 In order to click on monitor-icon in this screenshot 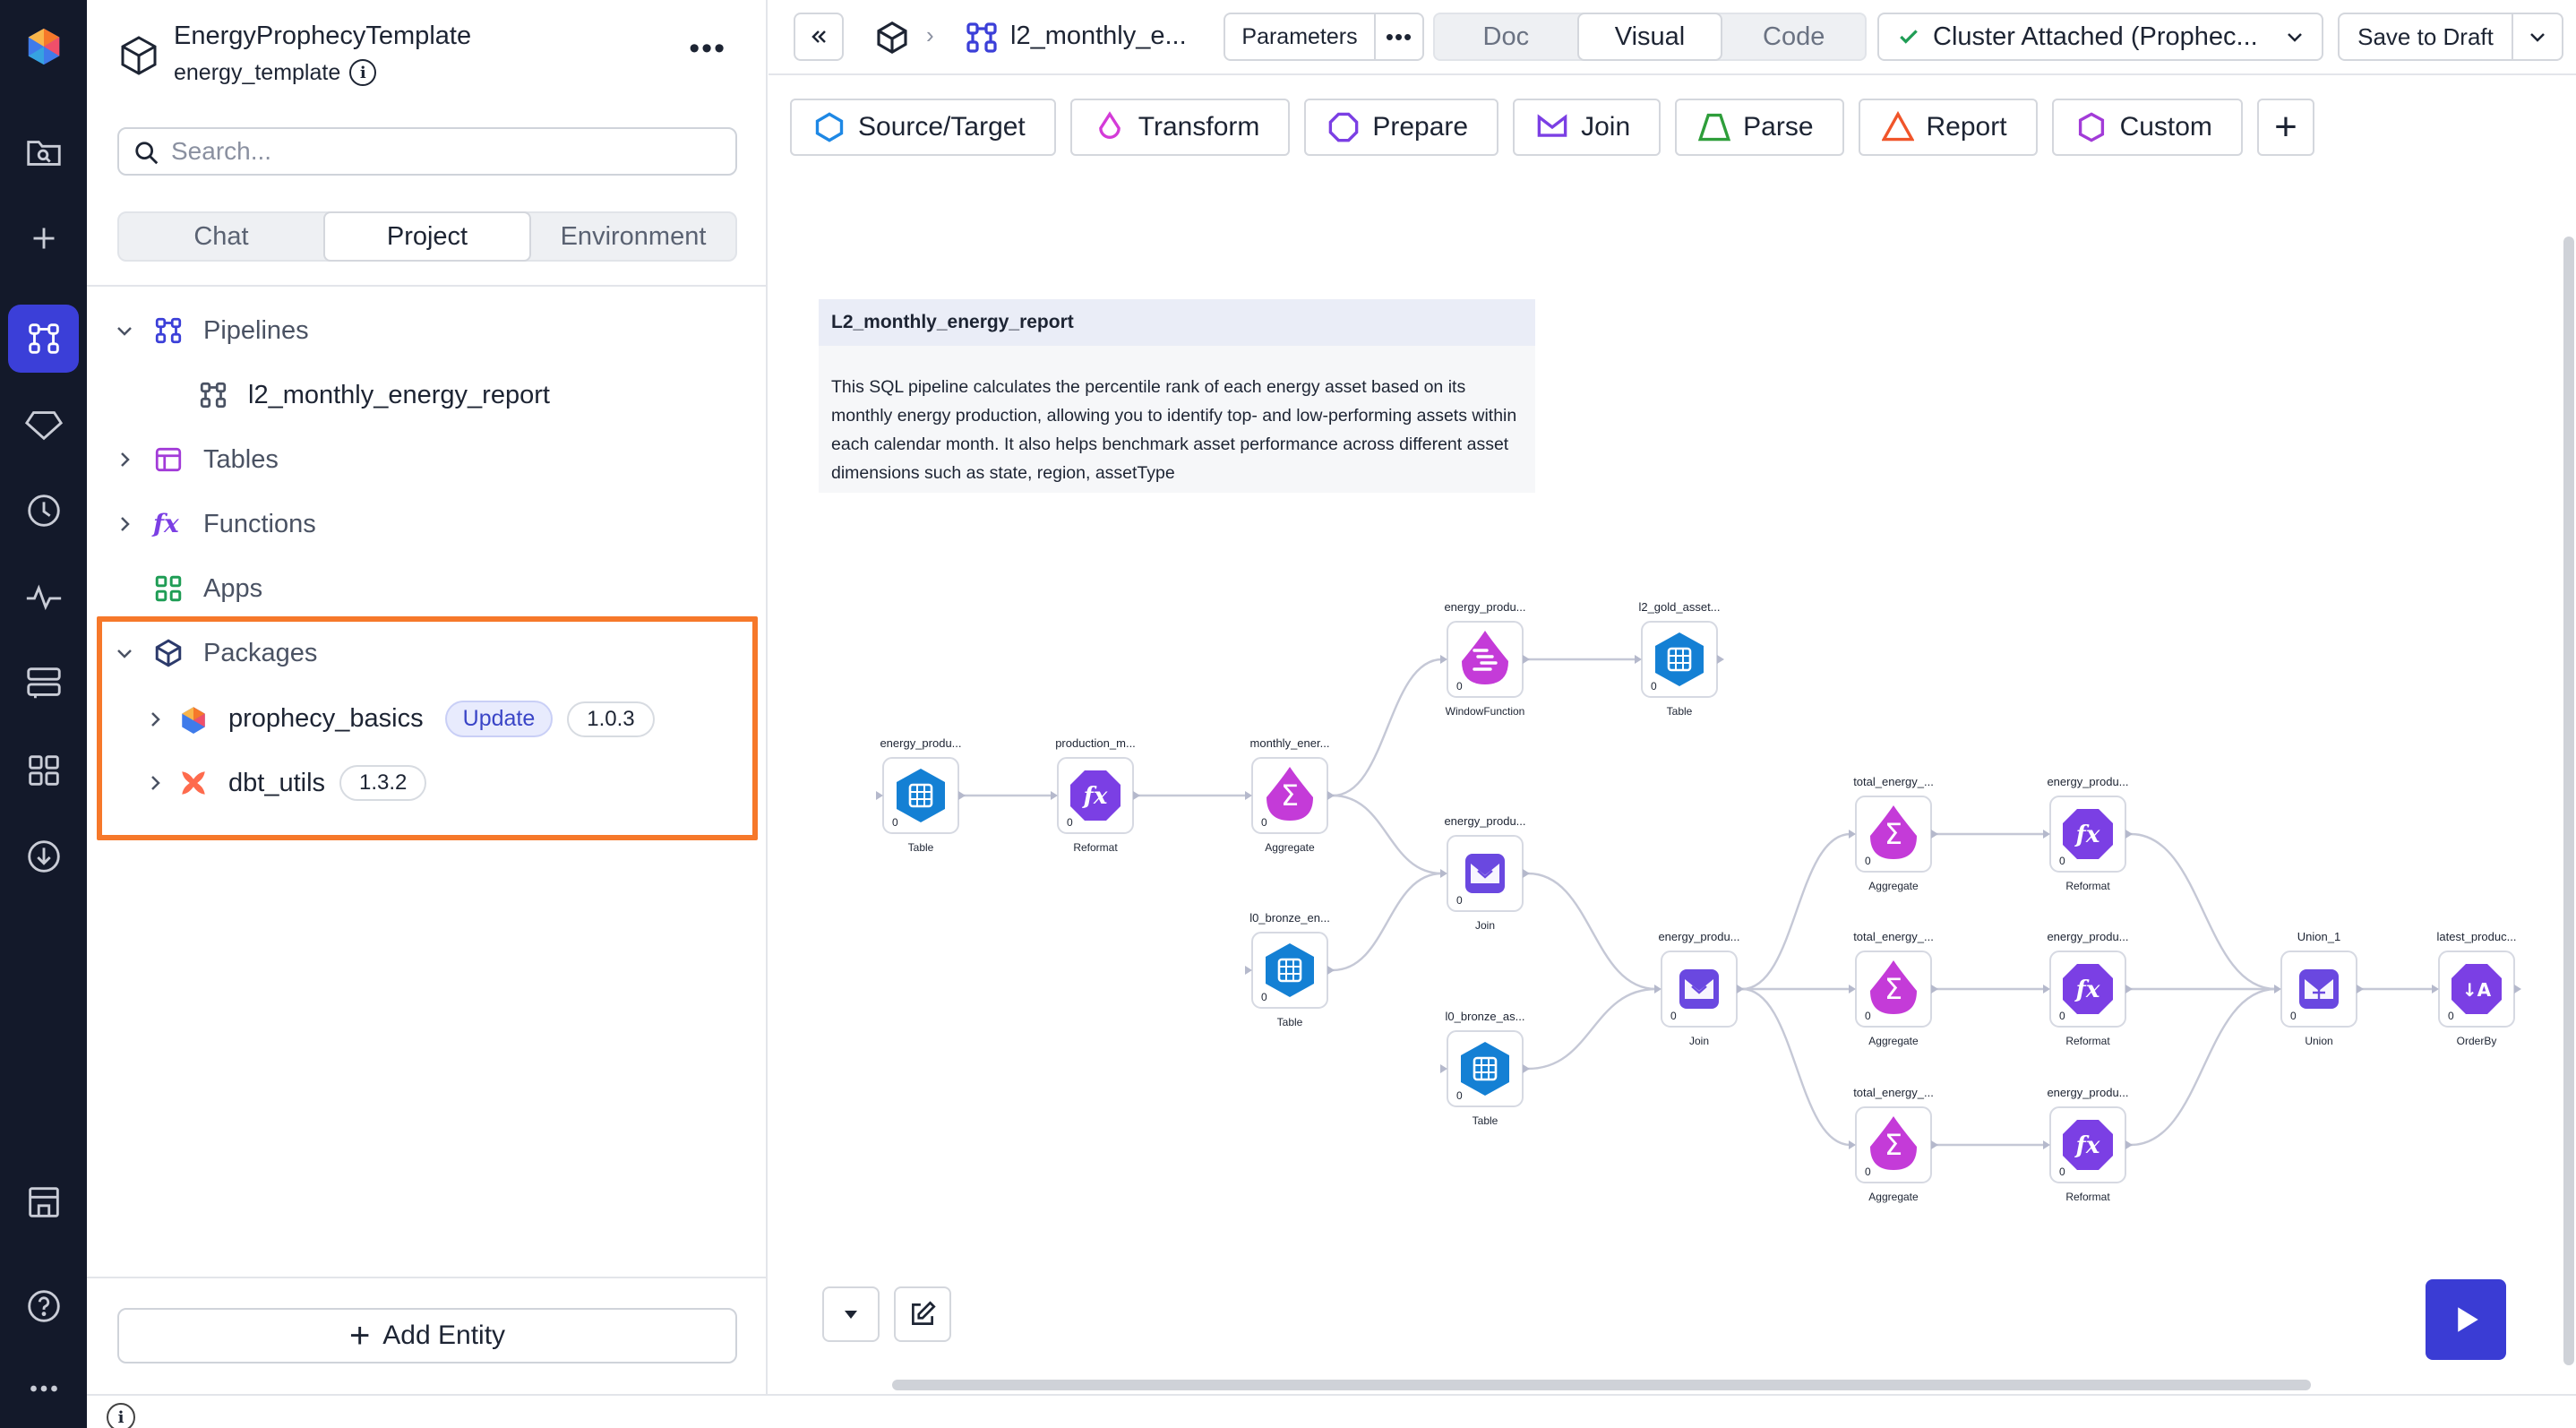, I will do `click(43, 683)`.